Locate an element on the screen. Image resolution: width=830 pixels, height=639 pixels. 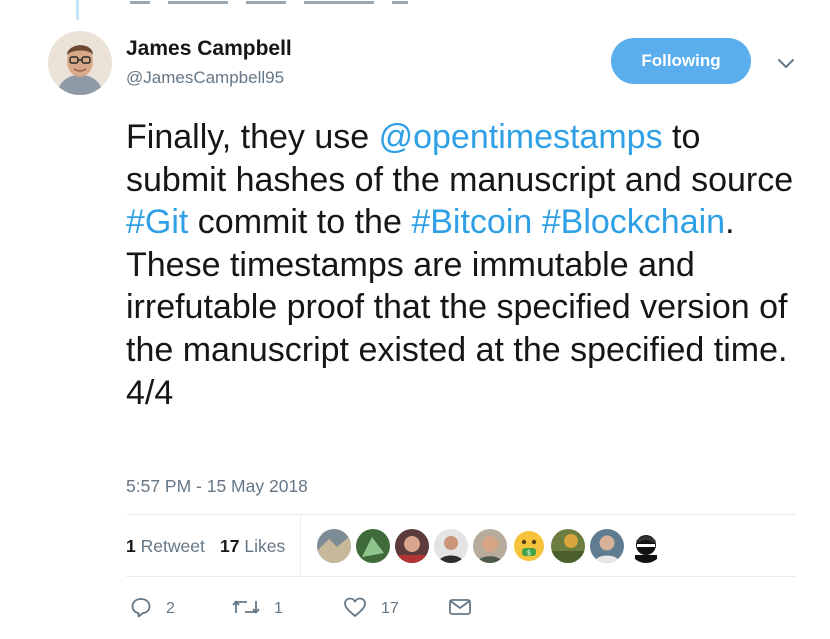
thread-counter: 4/4 is located at coordinates (150, 392).